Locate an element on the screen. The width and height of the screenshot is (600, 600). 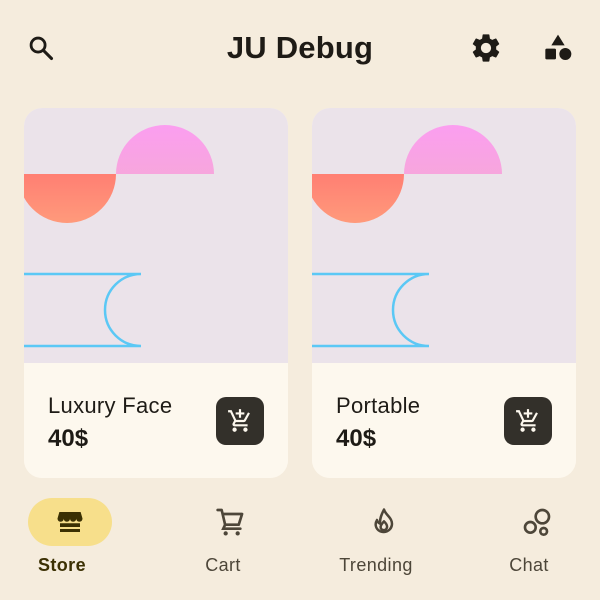
nav-label: Cart is located at coordinates (223, 565).